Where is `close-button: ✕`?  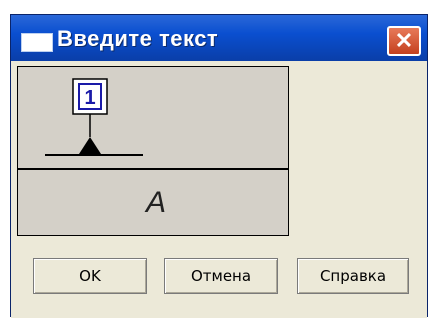
close-button: ✕ is located at coordinates (404, 41).